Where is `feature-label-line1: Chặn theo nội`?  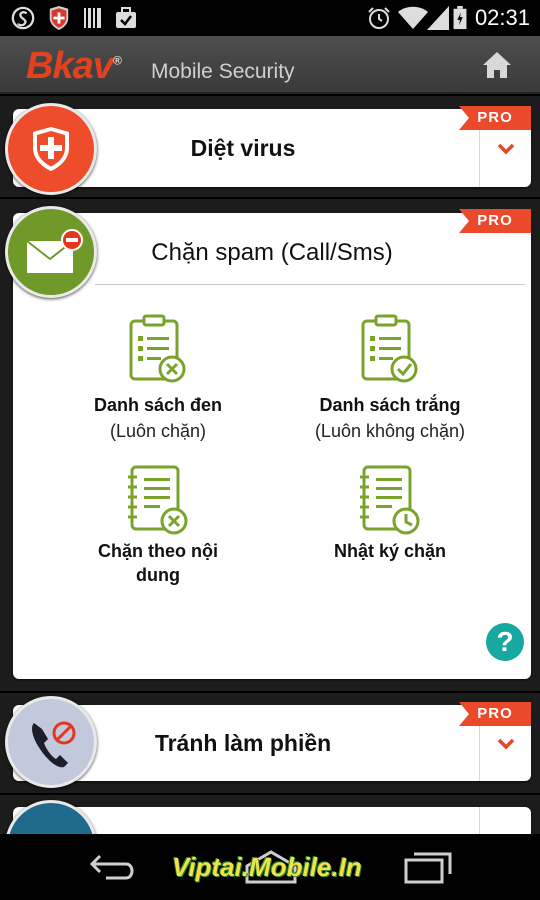
feature-label-line1: Chặn theo nội is located at coordinates (158, 551).